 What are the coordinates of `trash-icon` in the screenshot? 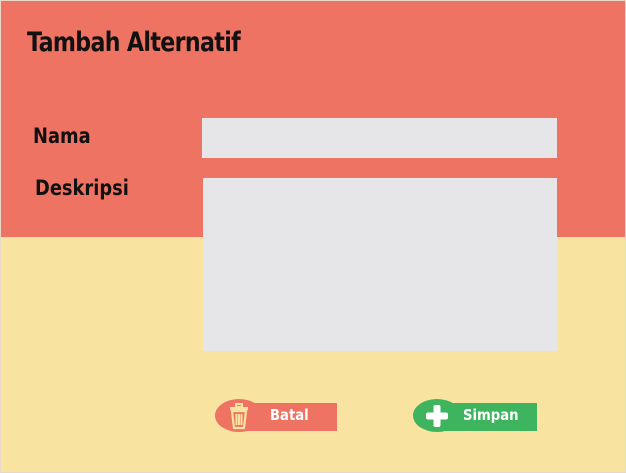 It's located at (239, 418).